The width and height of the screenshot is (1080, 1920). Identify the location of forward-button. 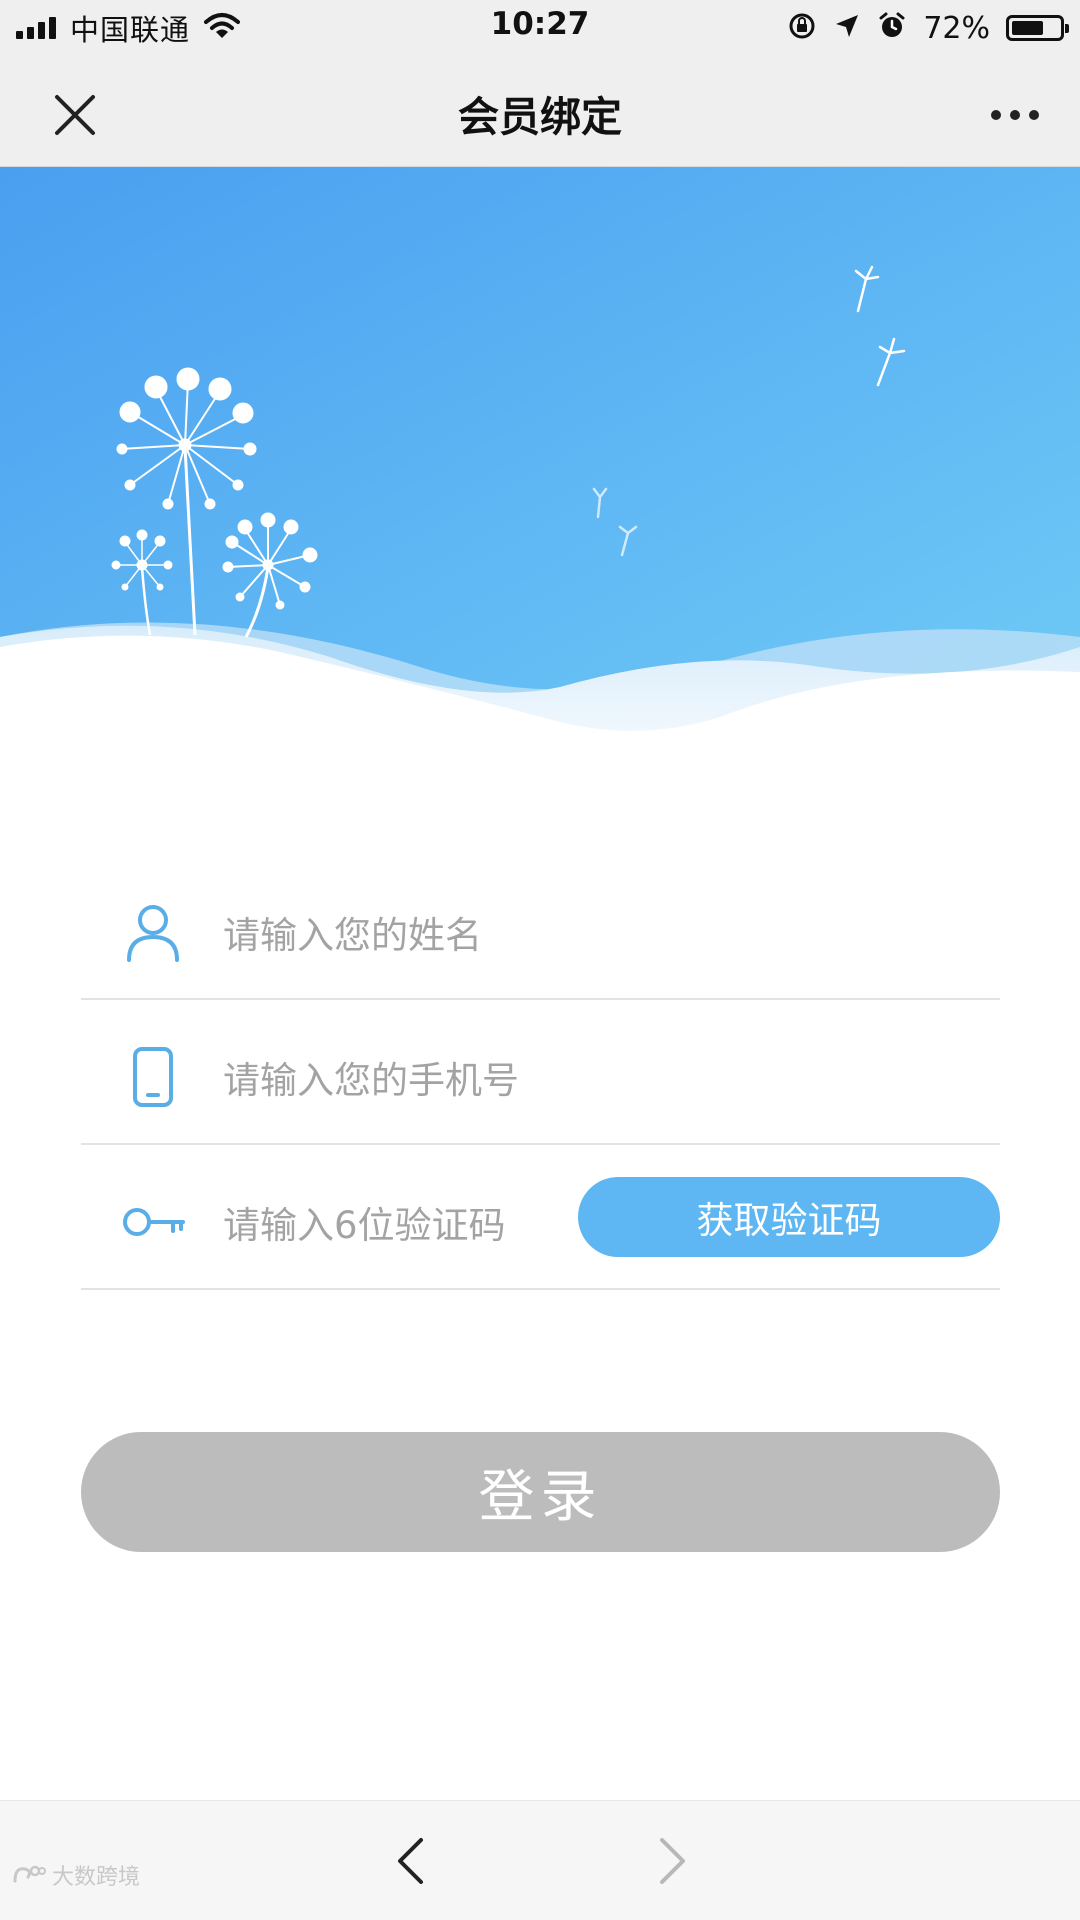
(673, 1861).